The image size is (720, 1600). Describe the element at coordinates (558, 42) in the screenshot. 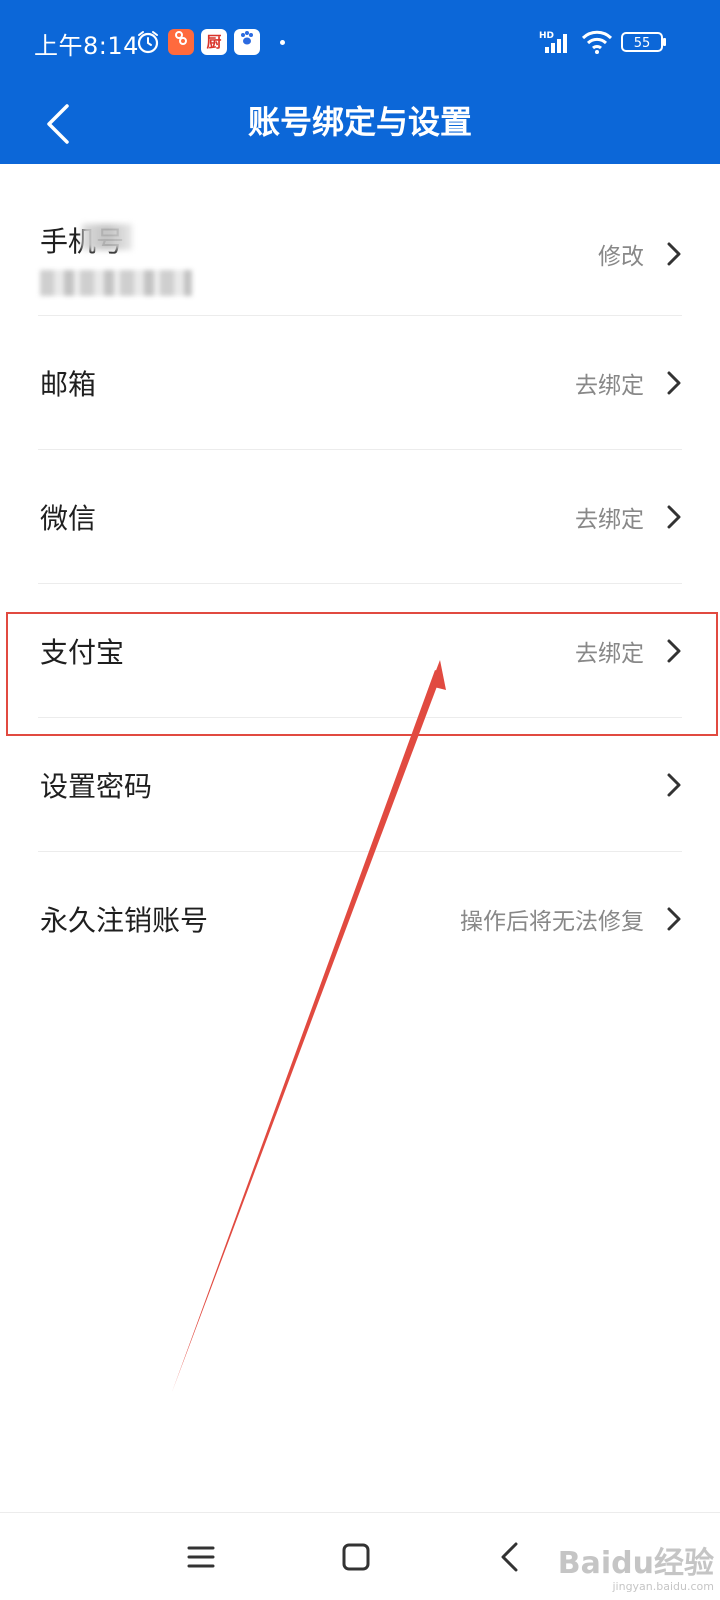

I see `signal-icon: HD` at that location.